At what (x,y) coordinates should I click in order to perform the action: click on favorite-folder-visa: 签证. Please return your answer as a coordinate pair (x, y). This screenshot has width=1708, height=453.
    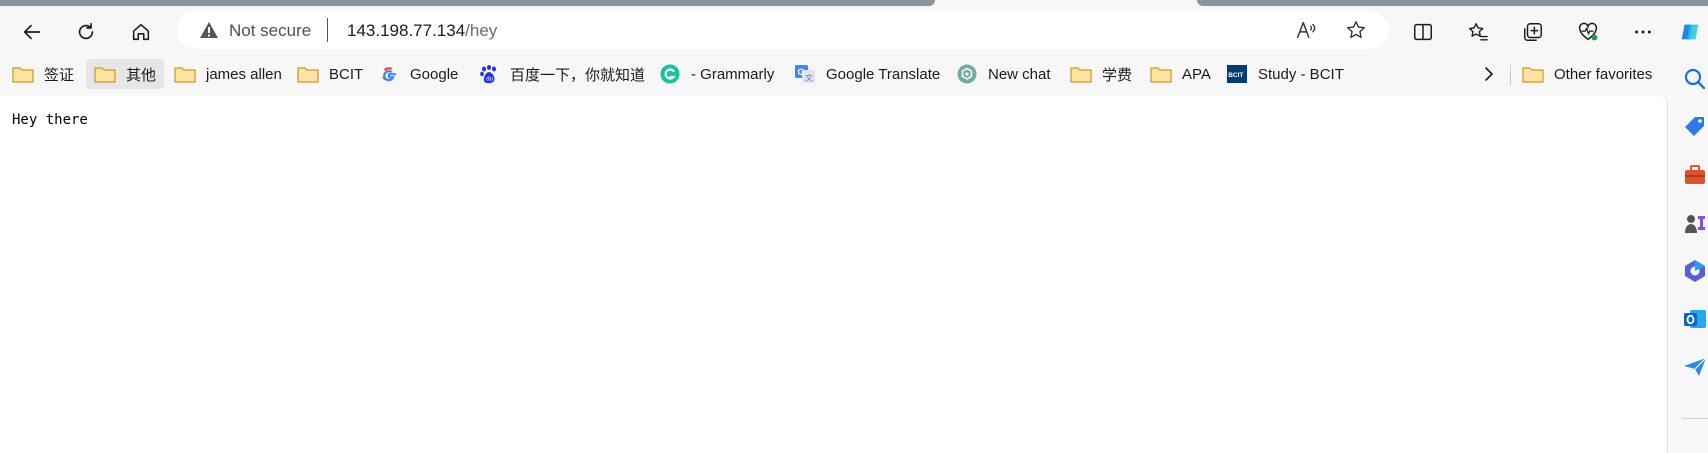
    Looking at the image, I should click on (43, 74).